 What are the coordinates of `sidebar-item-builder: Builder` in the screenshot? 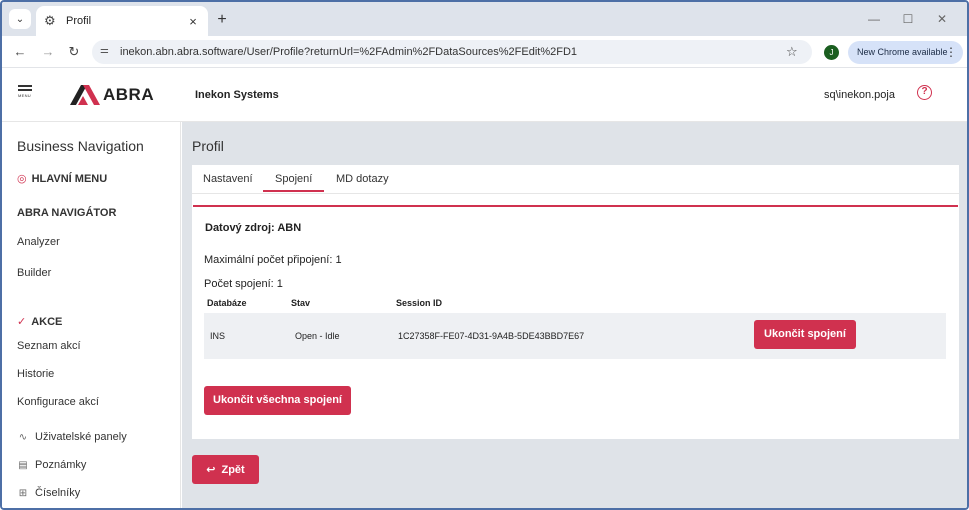 It's located at (34, 273).